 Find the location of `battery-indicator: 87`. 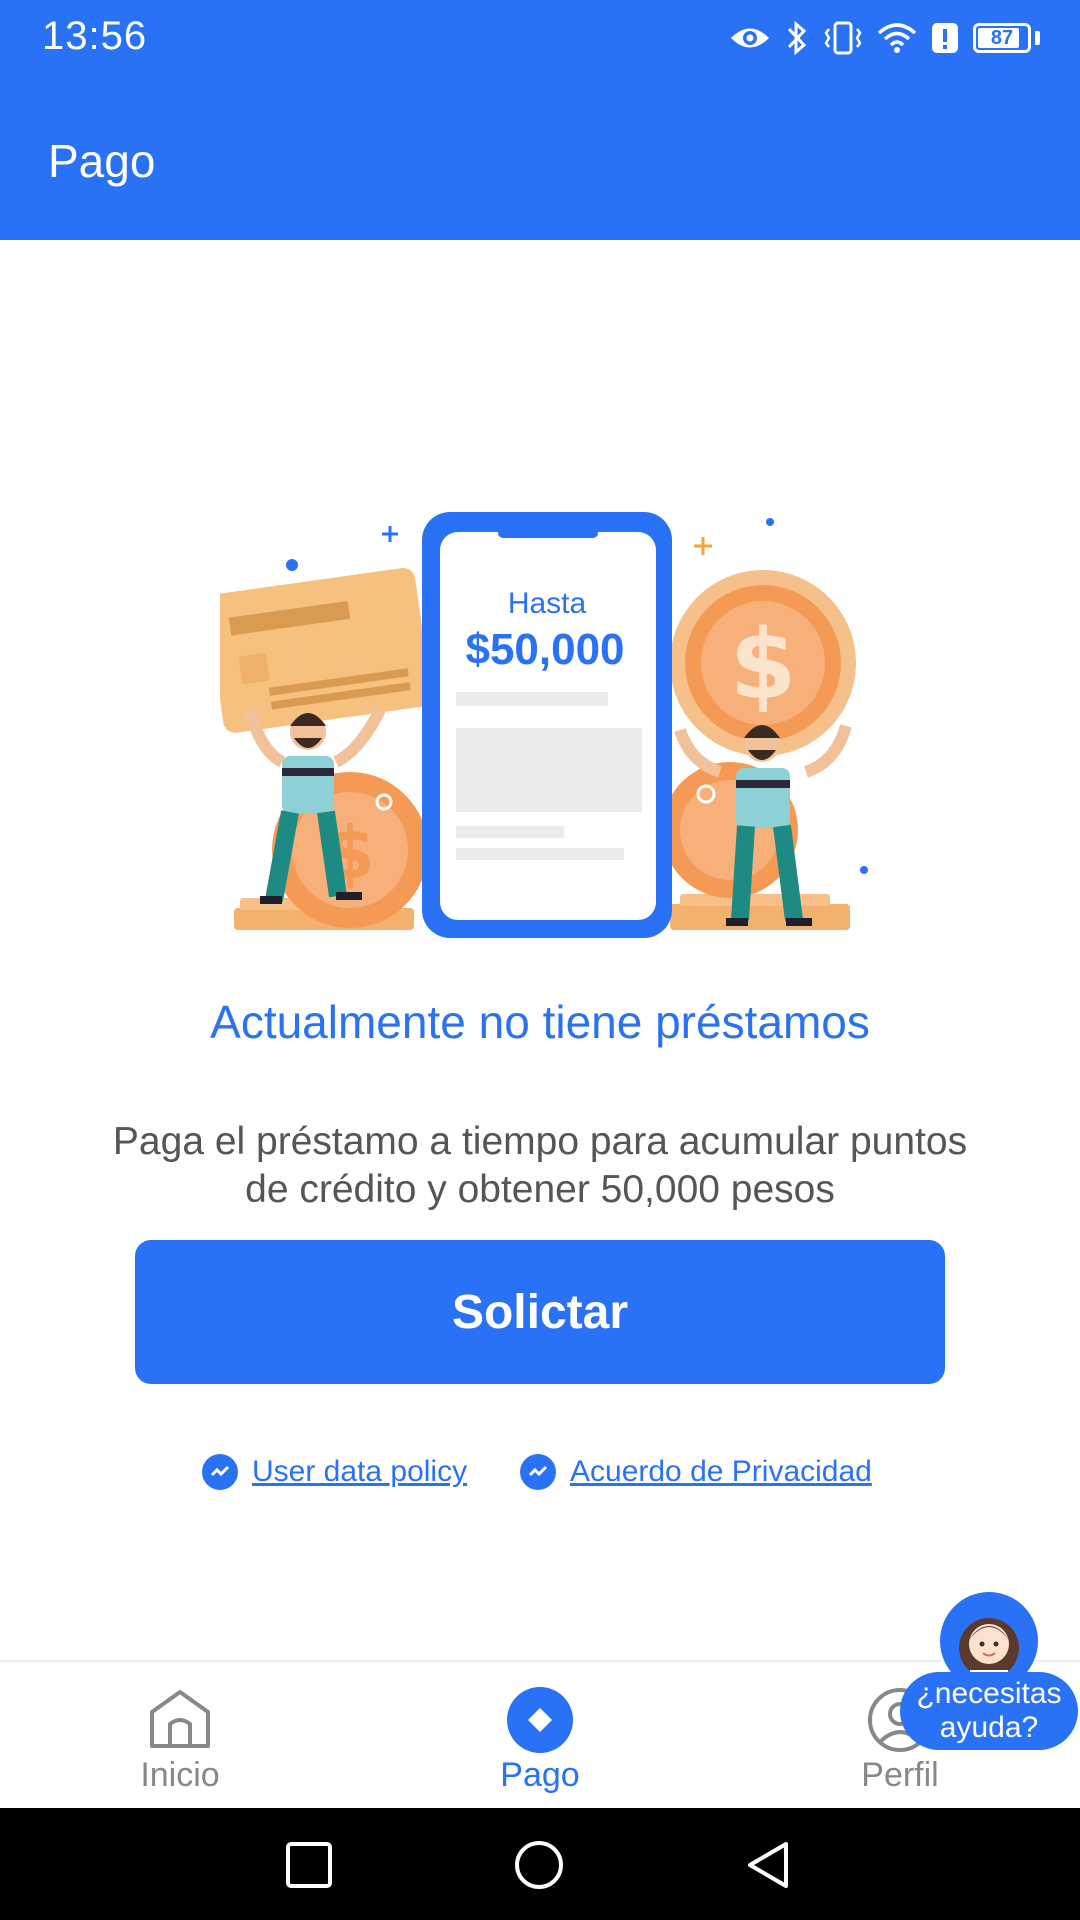

battery-indicator: 87 is located at coordinates (1002, 38).